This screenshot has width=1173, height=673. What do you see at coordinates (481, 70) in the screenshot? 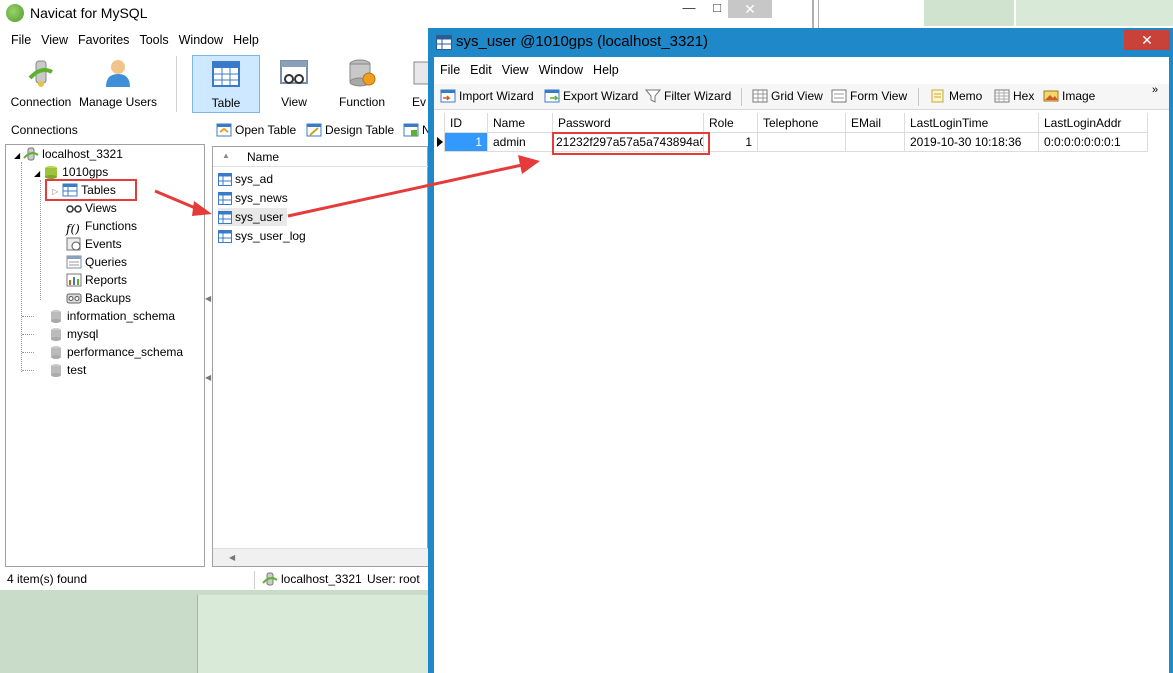
I see `menu-edit: Edit` at bounding box center [481, 70].